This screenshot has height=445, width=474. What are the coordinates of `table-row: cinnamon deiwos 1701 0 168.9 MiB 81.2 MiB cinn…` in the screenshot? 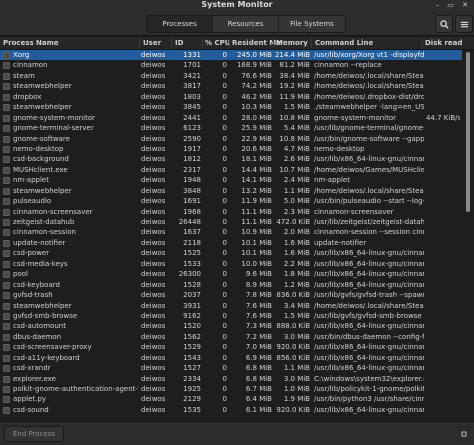 It's located at (231, 65).